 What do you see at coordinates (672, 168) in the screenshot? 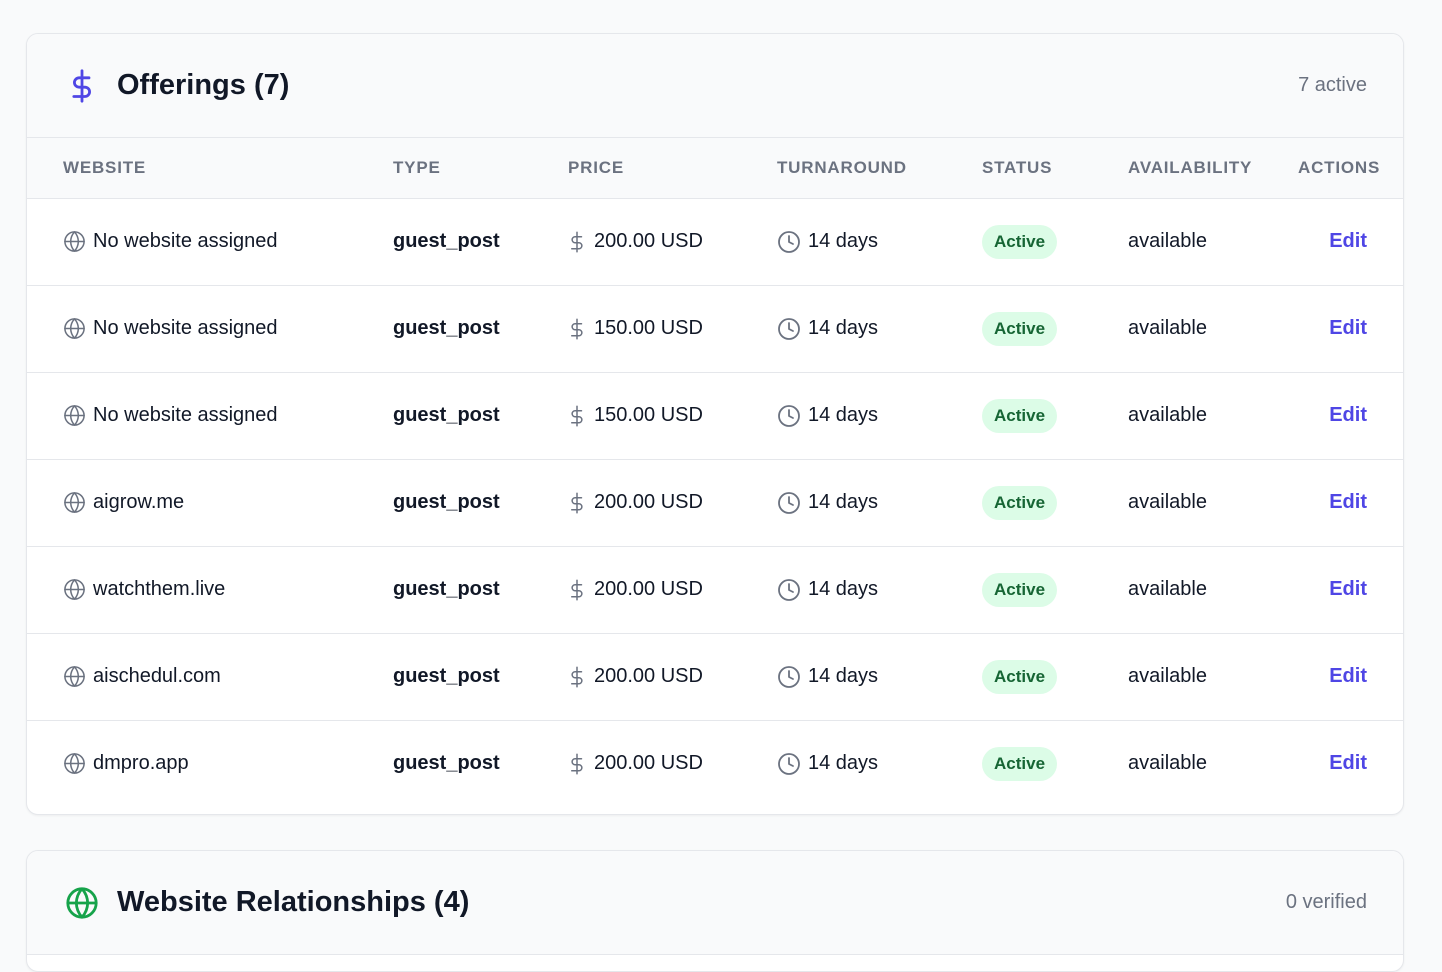
I see `column-header-price: PRICE` at bounding box center [672, 168].